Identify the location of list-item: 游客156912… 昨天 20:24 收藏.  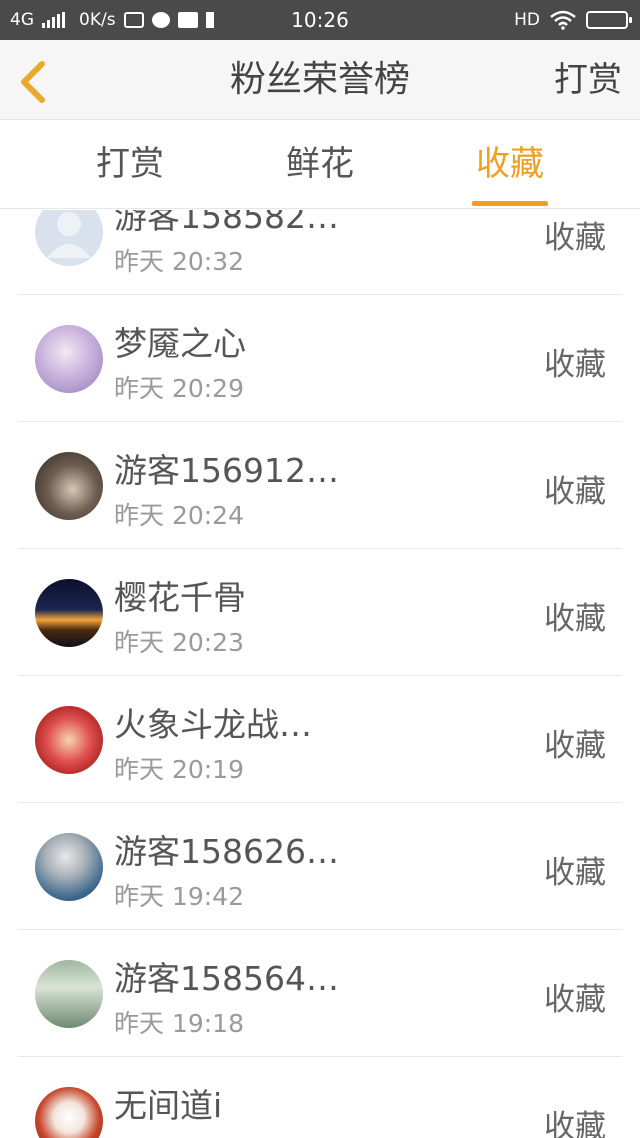
(320, 485).